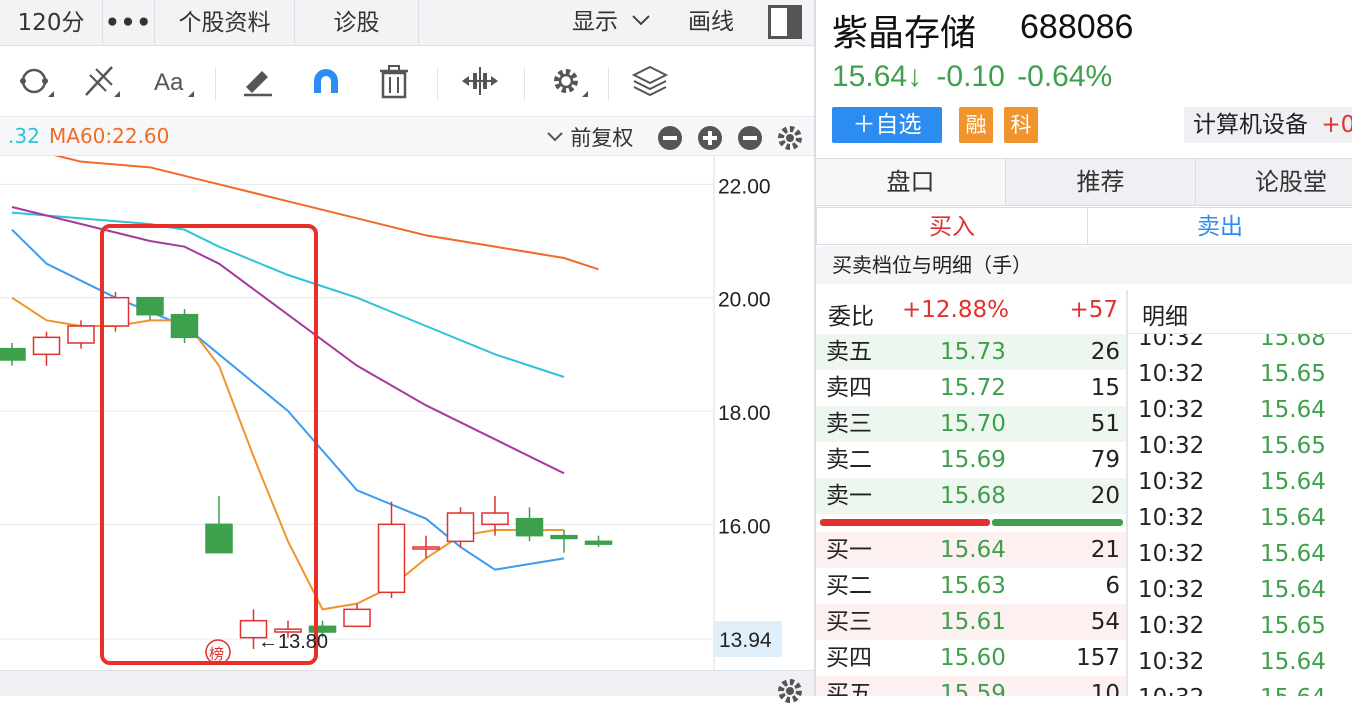 The image size is (1352, 705). I want to click on bid-level-label: 买二, so click(849, 586).